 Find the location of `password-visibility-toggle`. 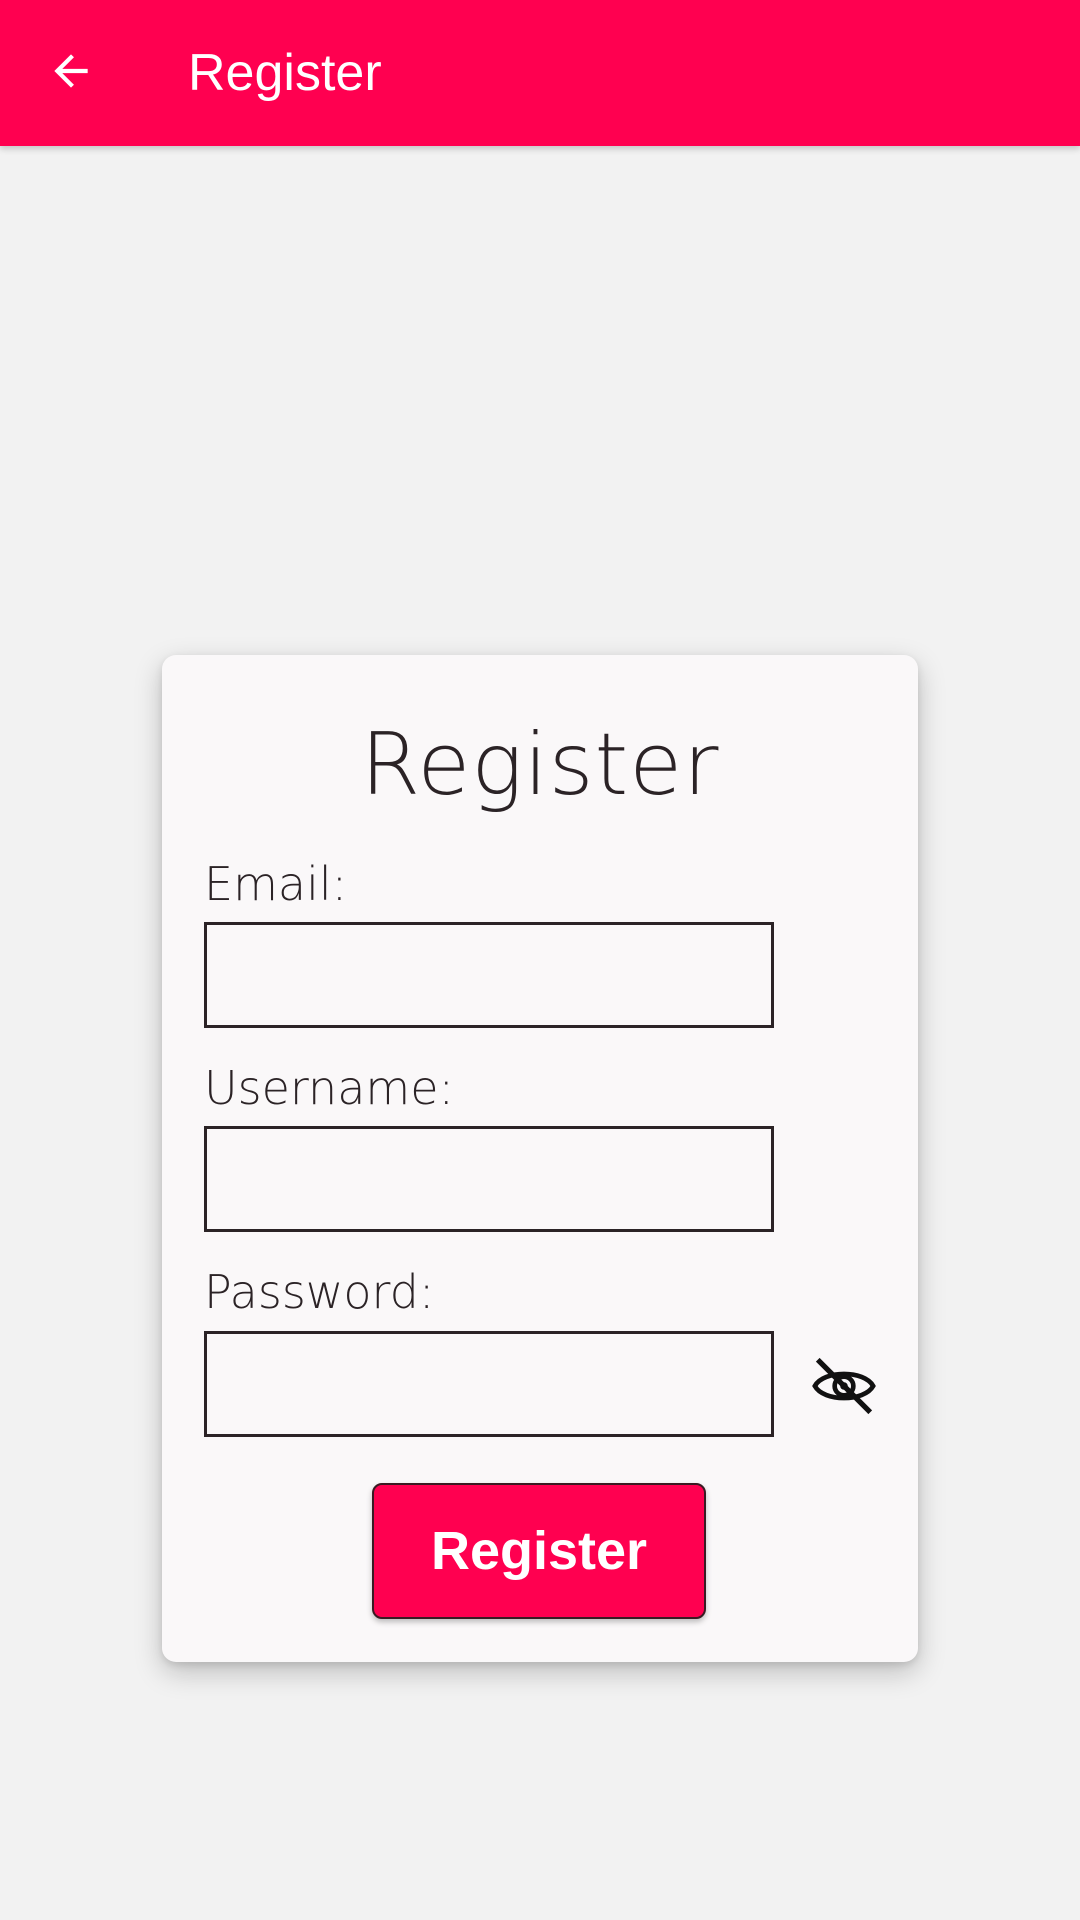

password-visibility-toggle is located at coordinates (844, 1386).